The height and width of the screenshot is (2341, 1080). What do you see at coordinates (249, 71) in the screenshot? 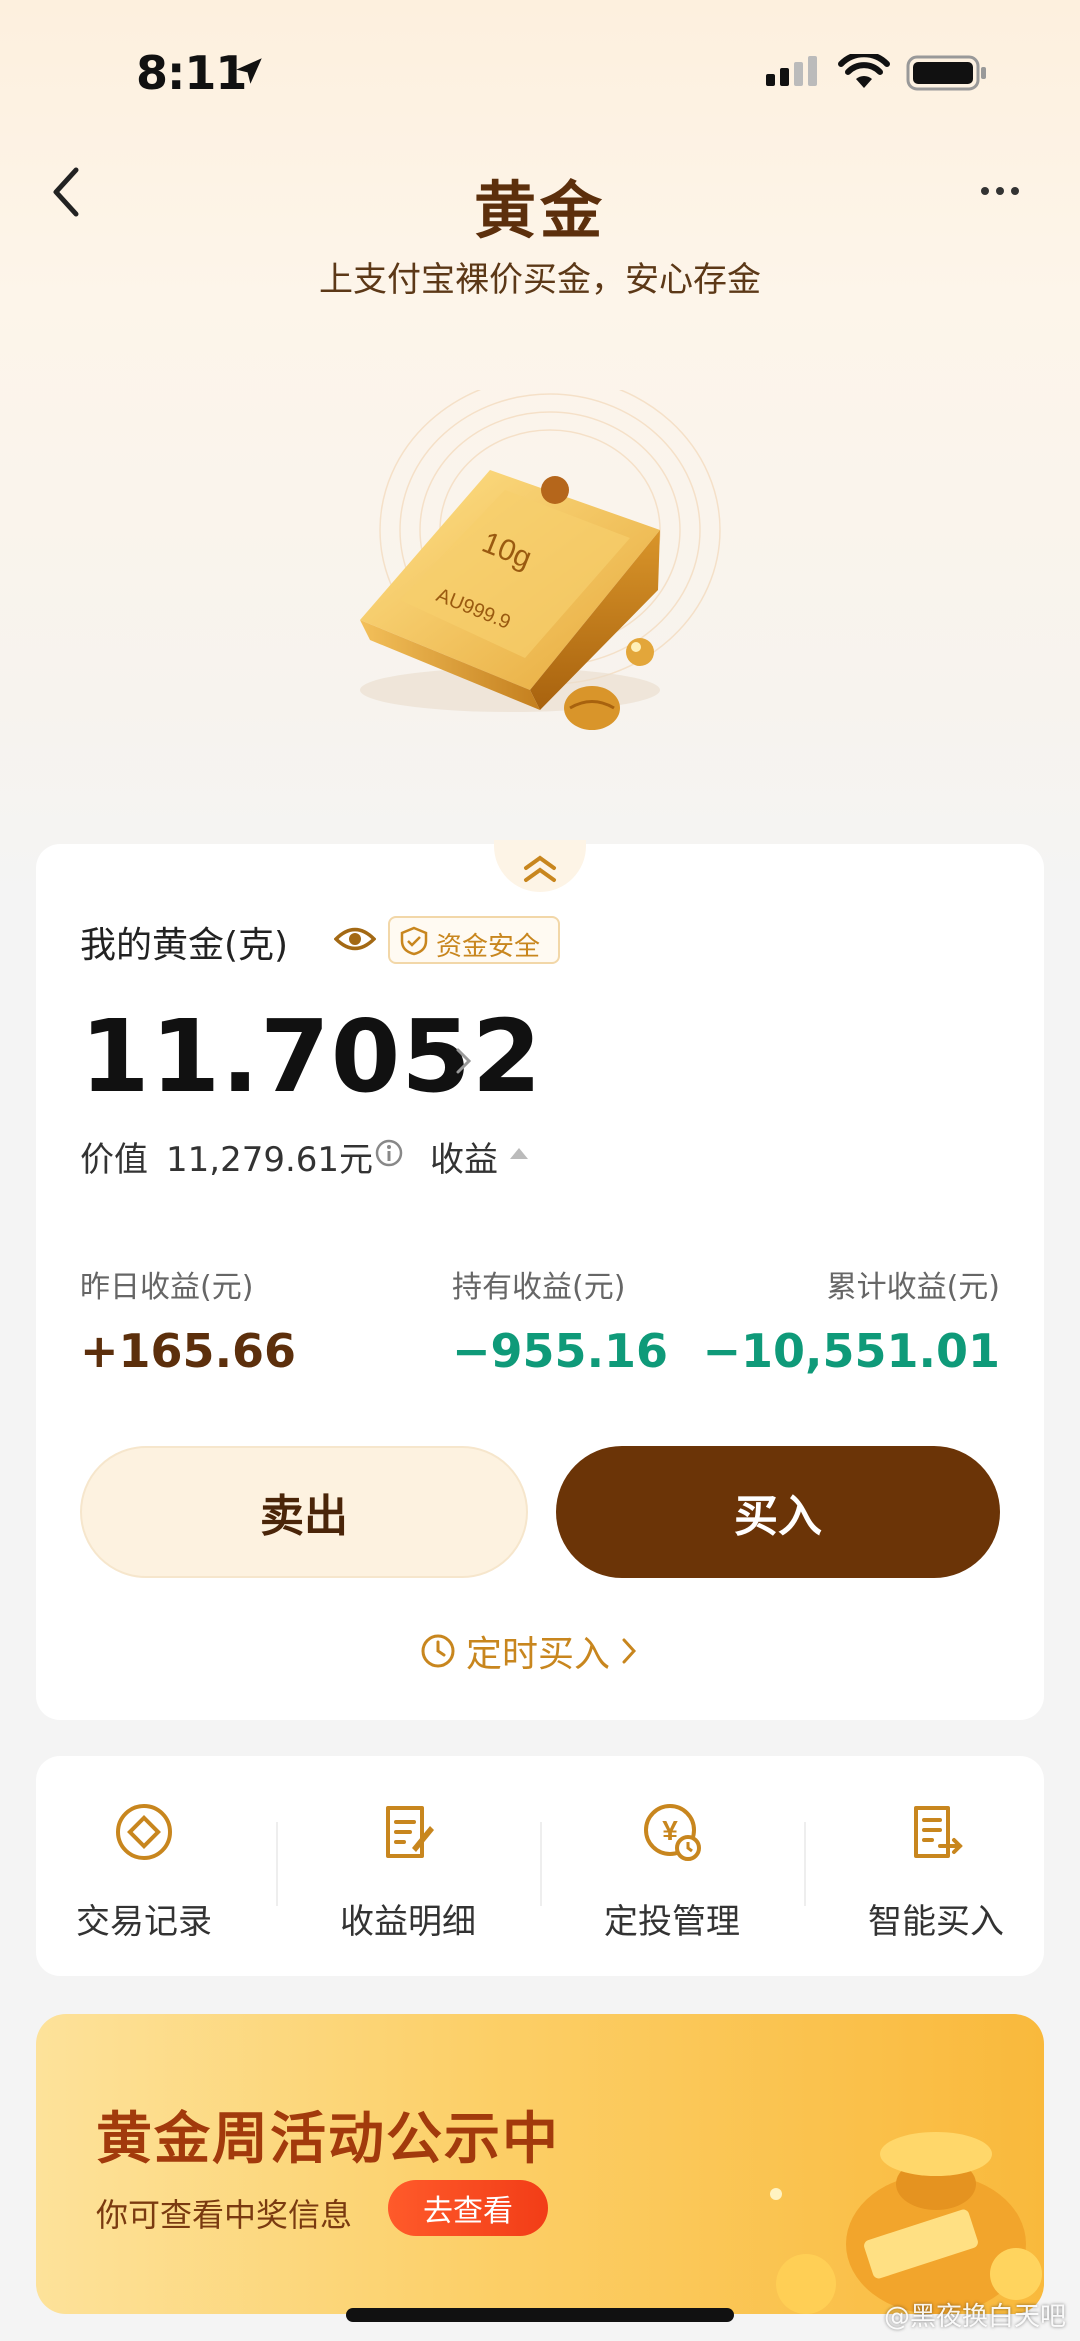
I see `location-arrow-icon` at bounding box center [249, 71].